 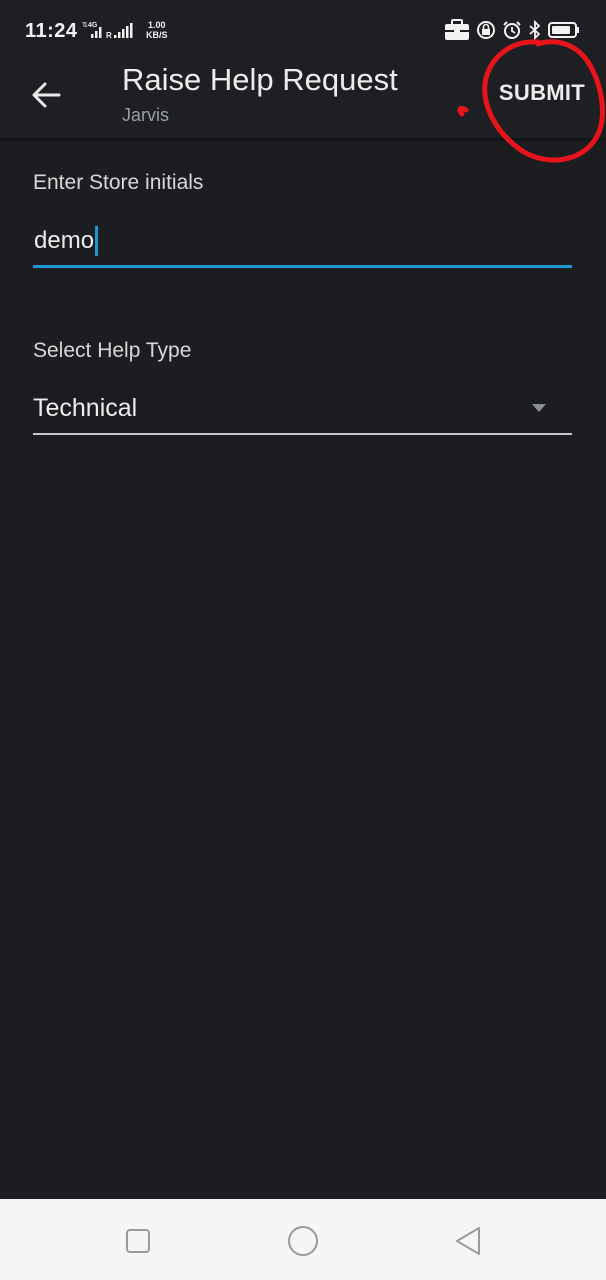 I want to click on status-time: 11:24, so click(x=51, y=31).